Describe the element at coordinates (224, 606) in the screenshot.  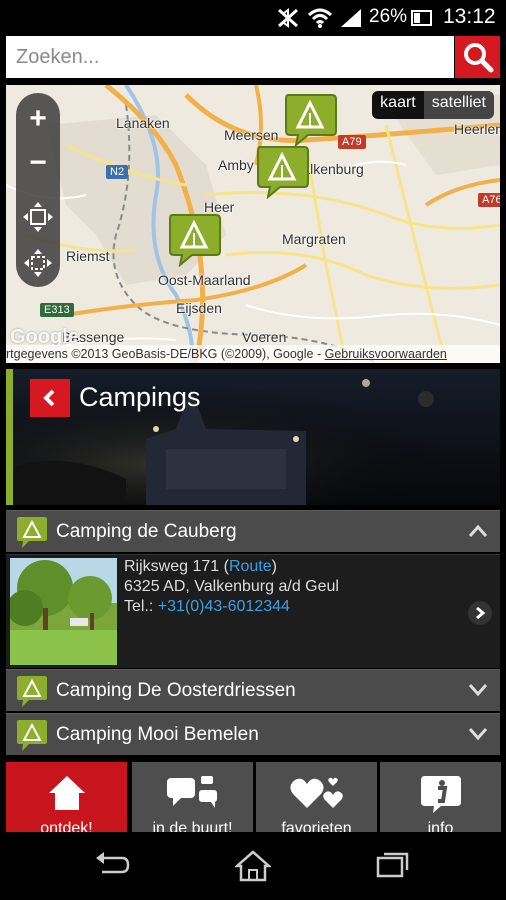
I see `phone-link: +31(0)43-6012344` at that location.